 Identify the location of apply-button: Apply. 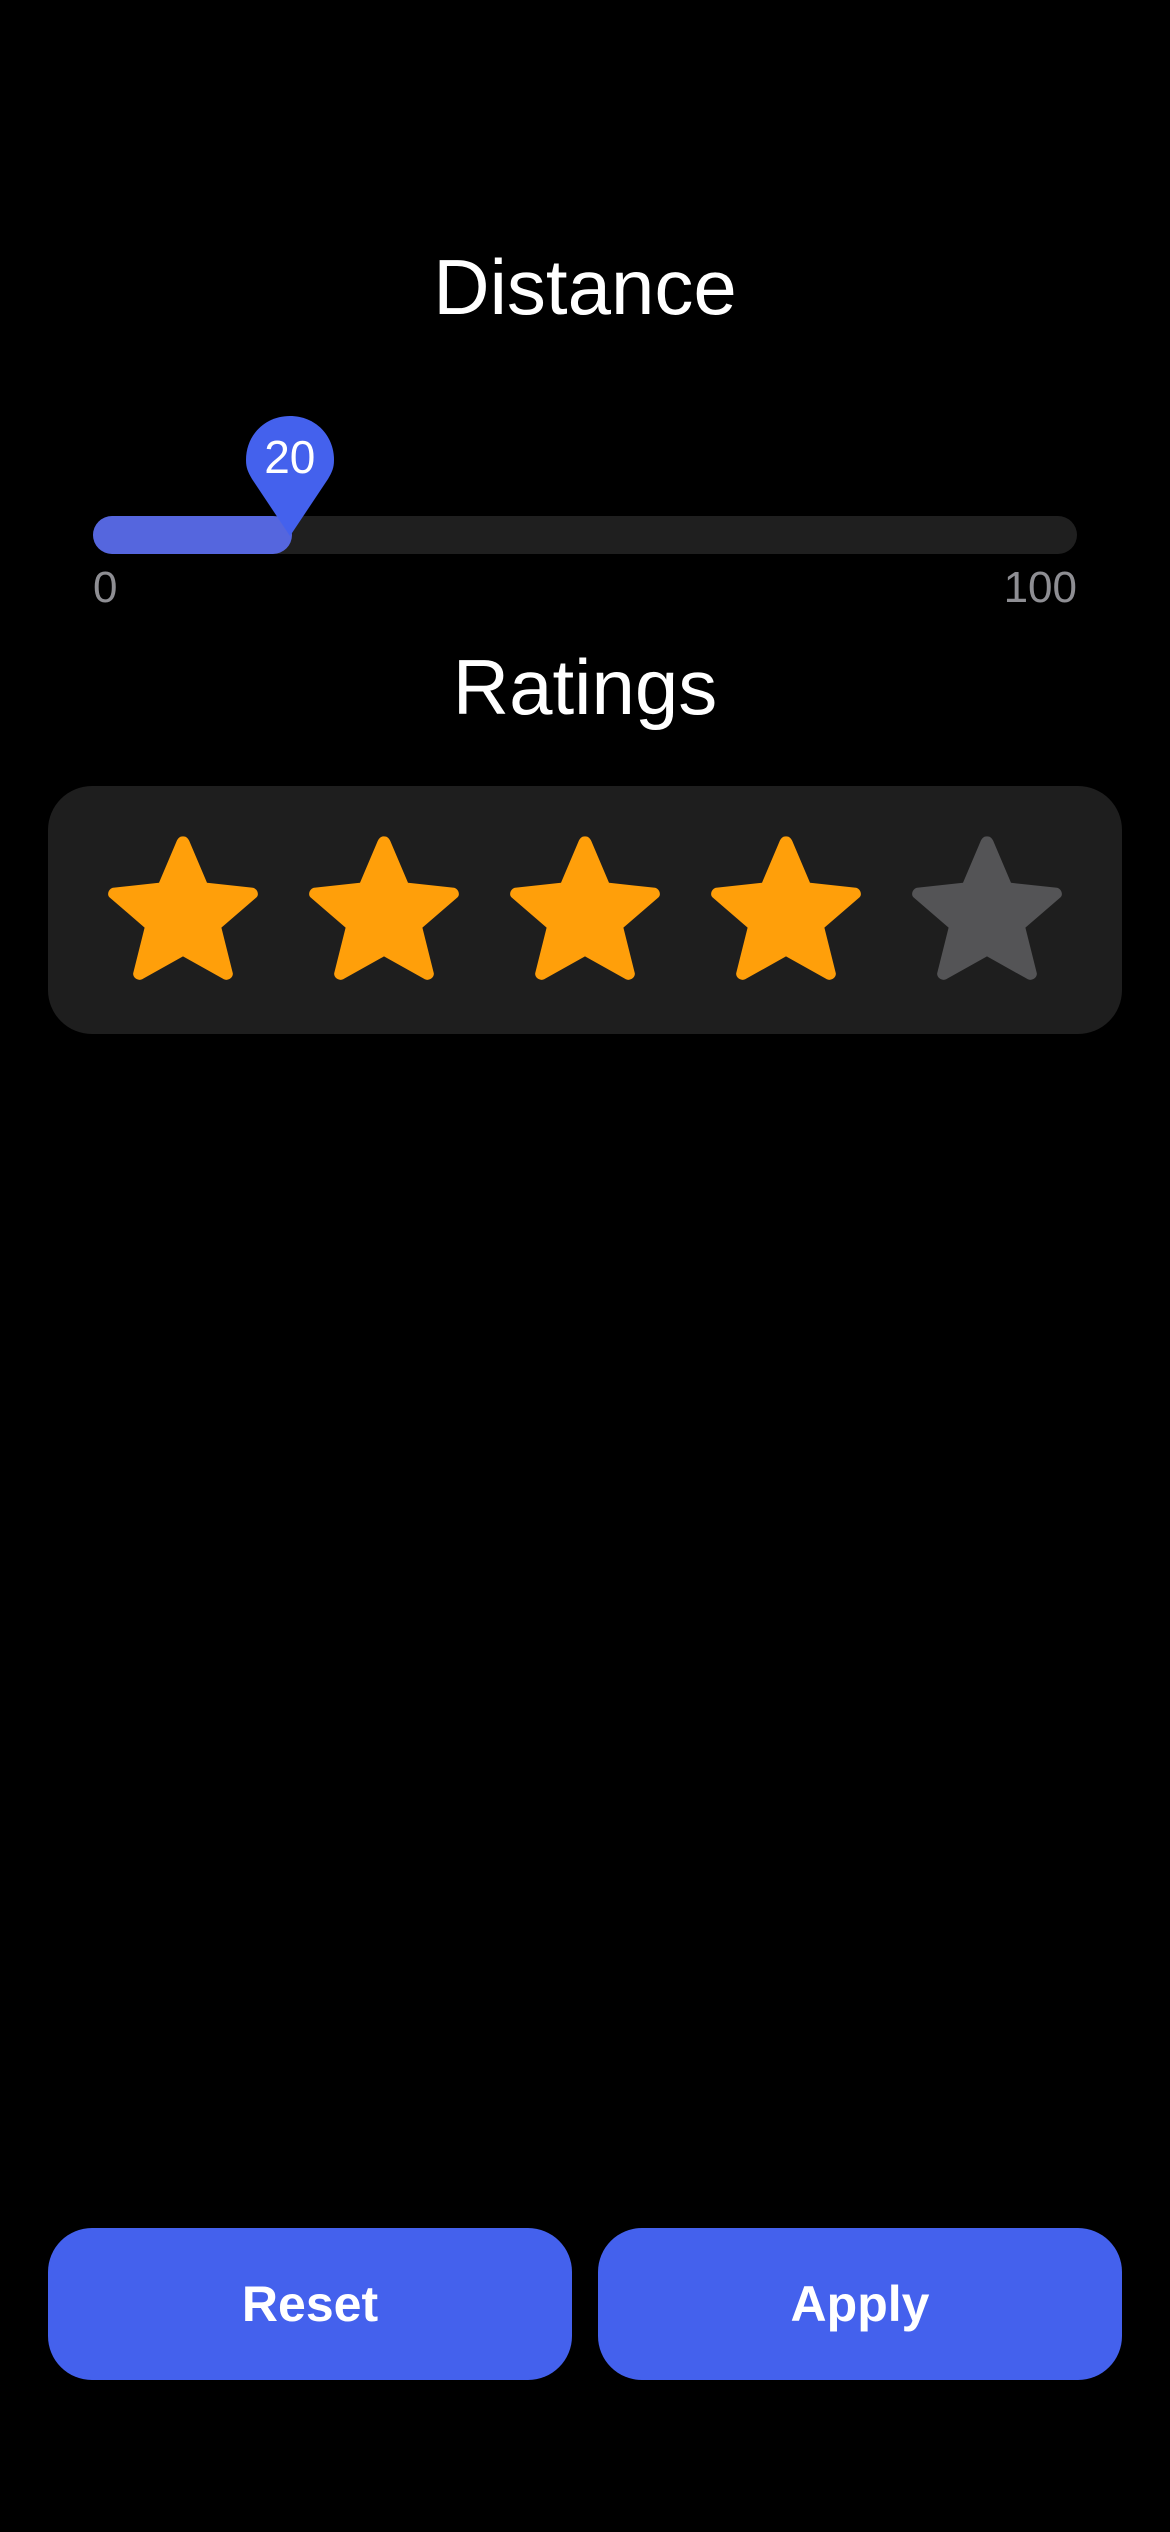
(860, 2304).